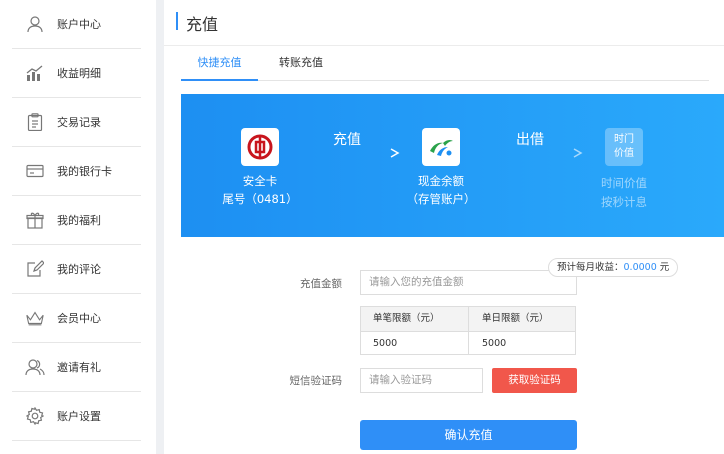 This screenshot has width=724, height=454. What do you see at coordinates (624, 147) in the screenshot?
I see `time-value-product-icon: 时门 价值` at bounding box center [624, 147].